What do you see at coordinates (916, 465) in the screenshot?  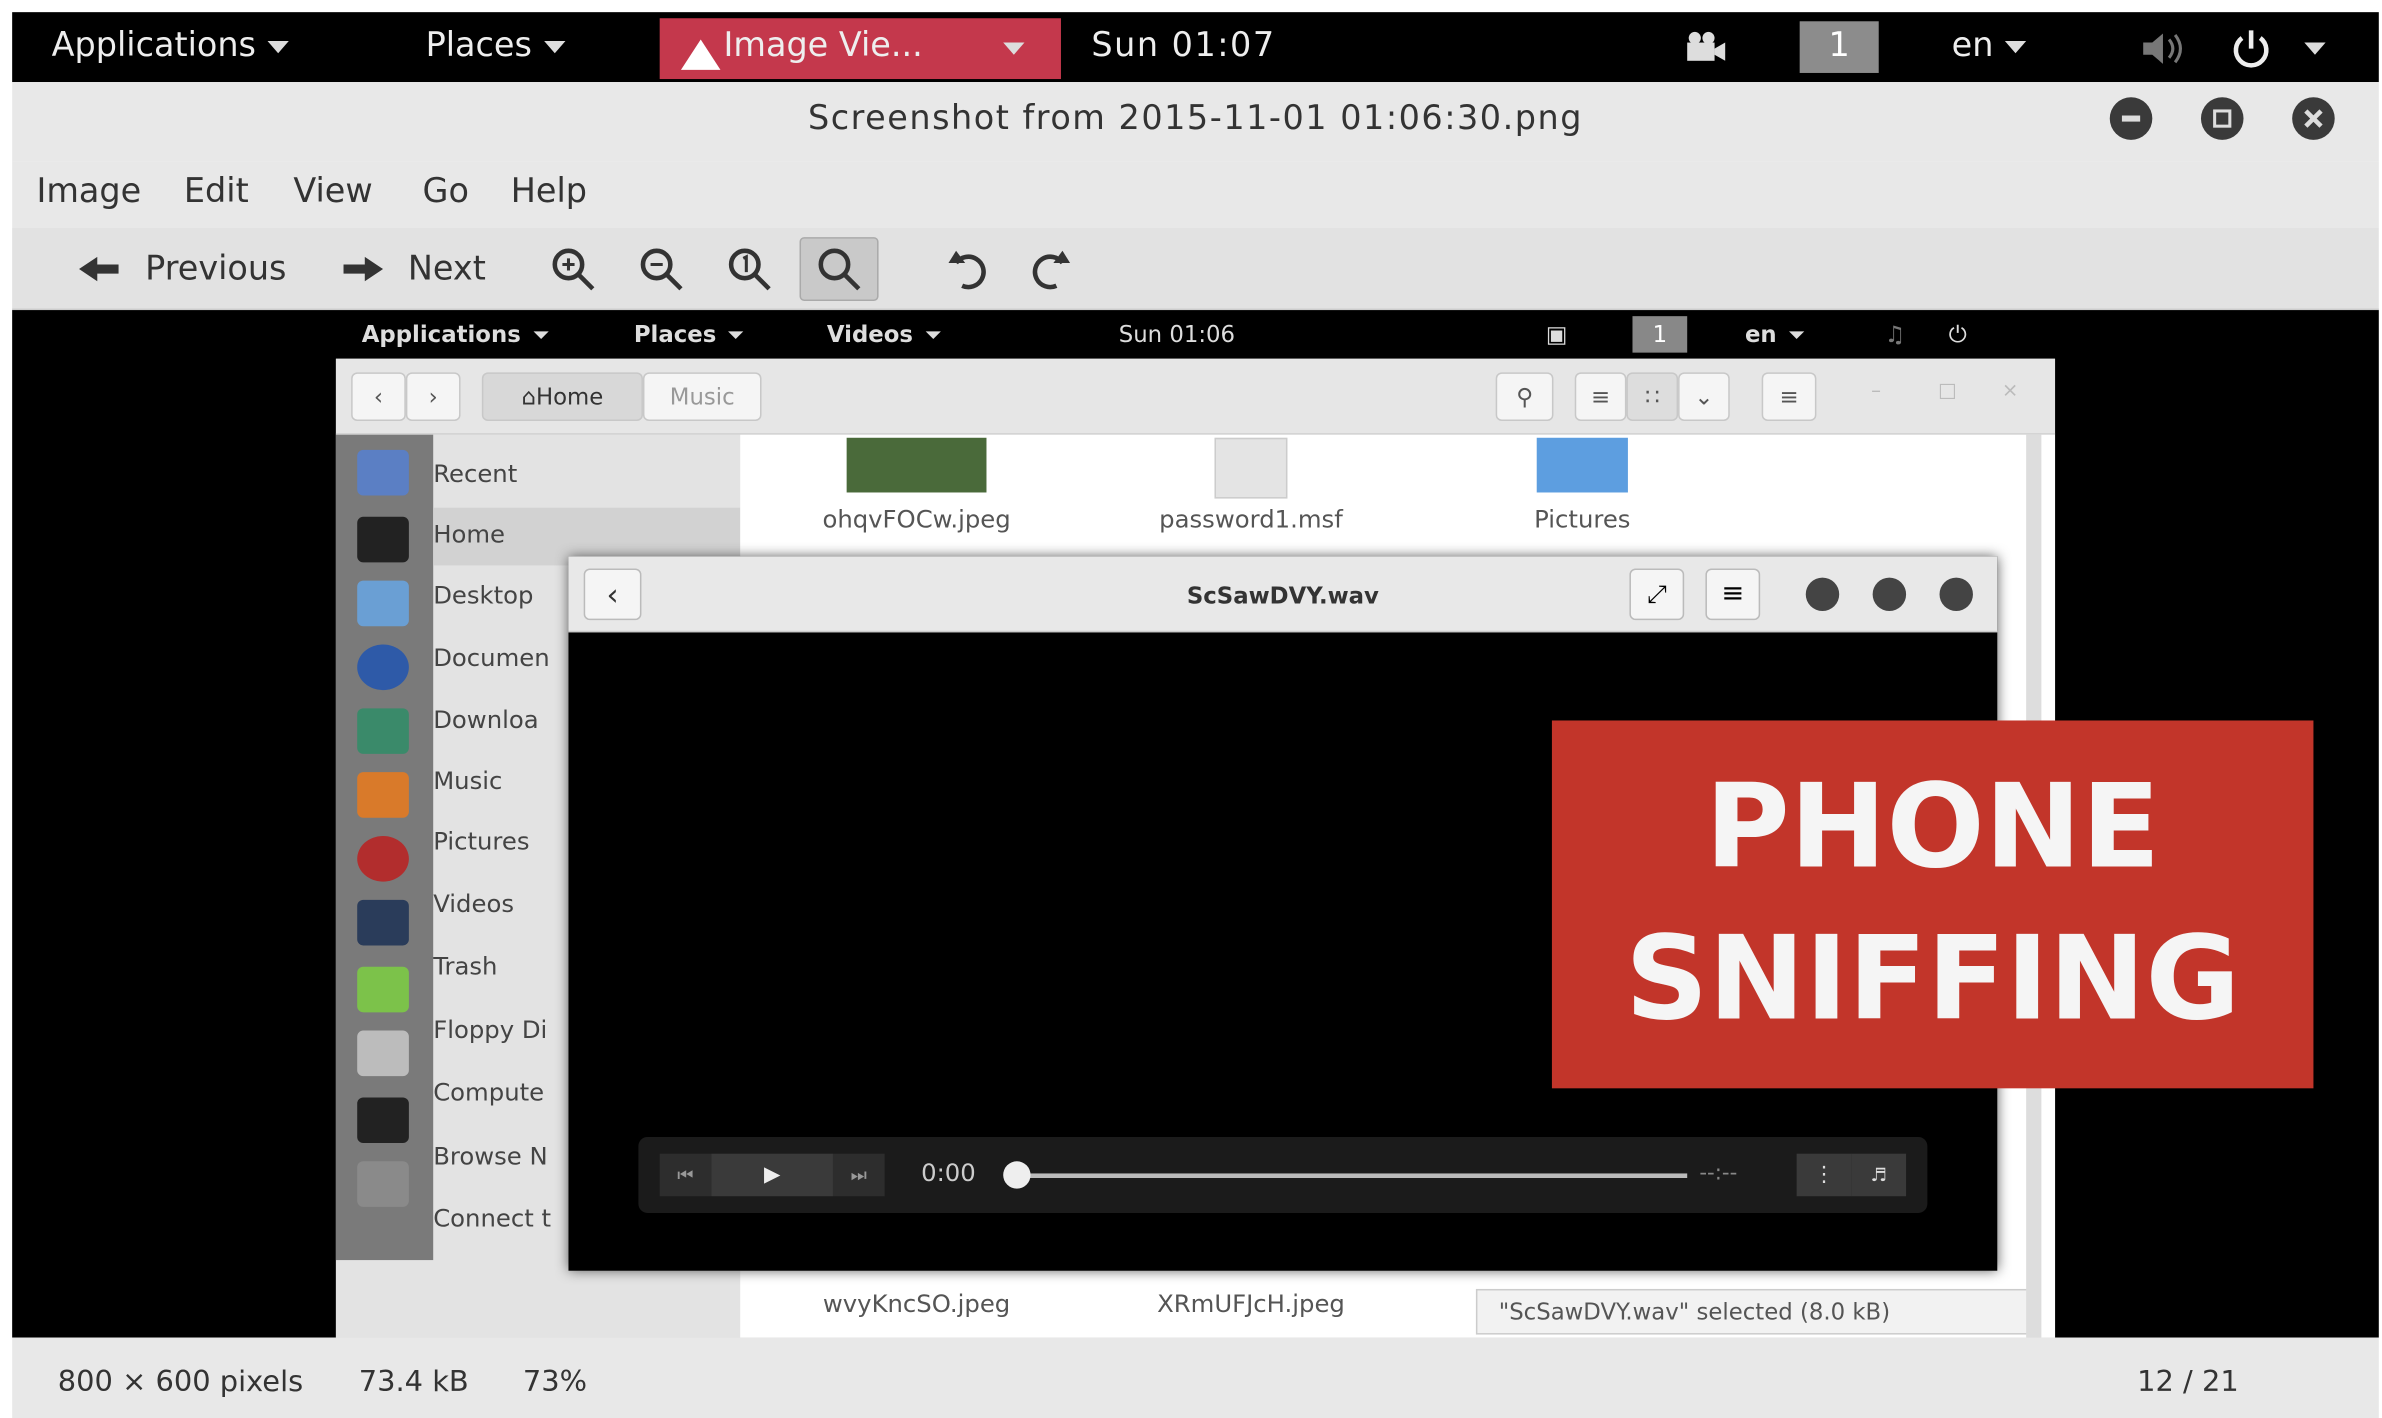 I see `image-thumbnail` at bounding box center [916, 465].